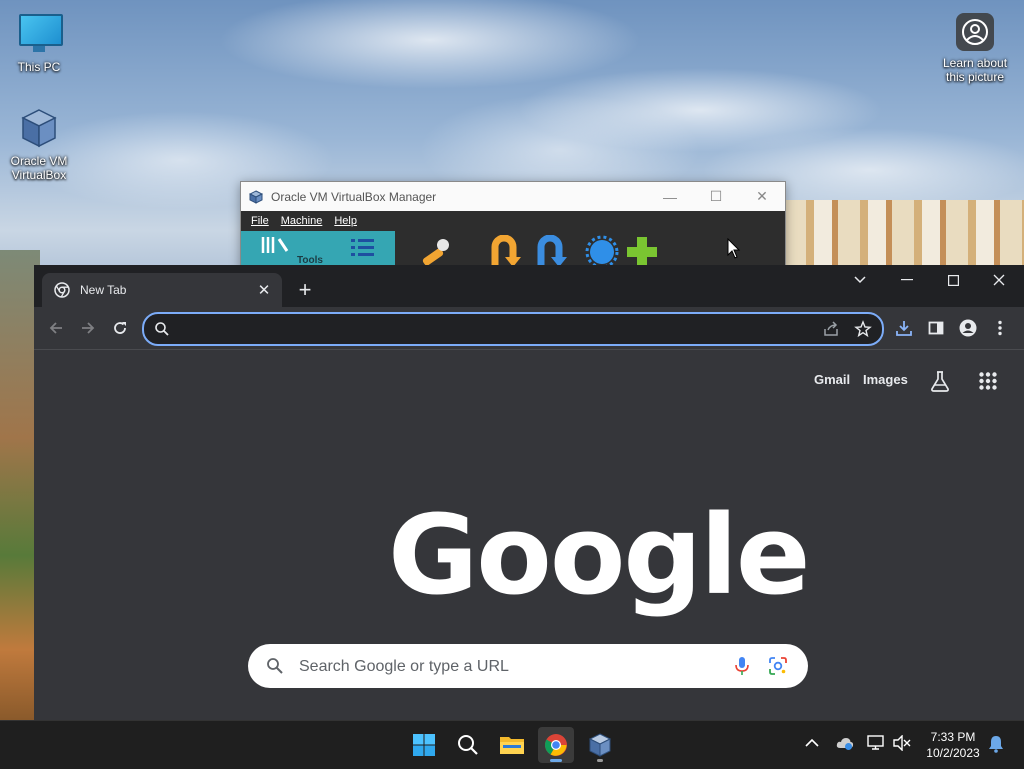  What do you see at coordinates (902, 743) in the screenshot?
I see `volume-muted-icon` at bounding box center [902, 743].